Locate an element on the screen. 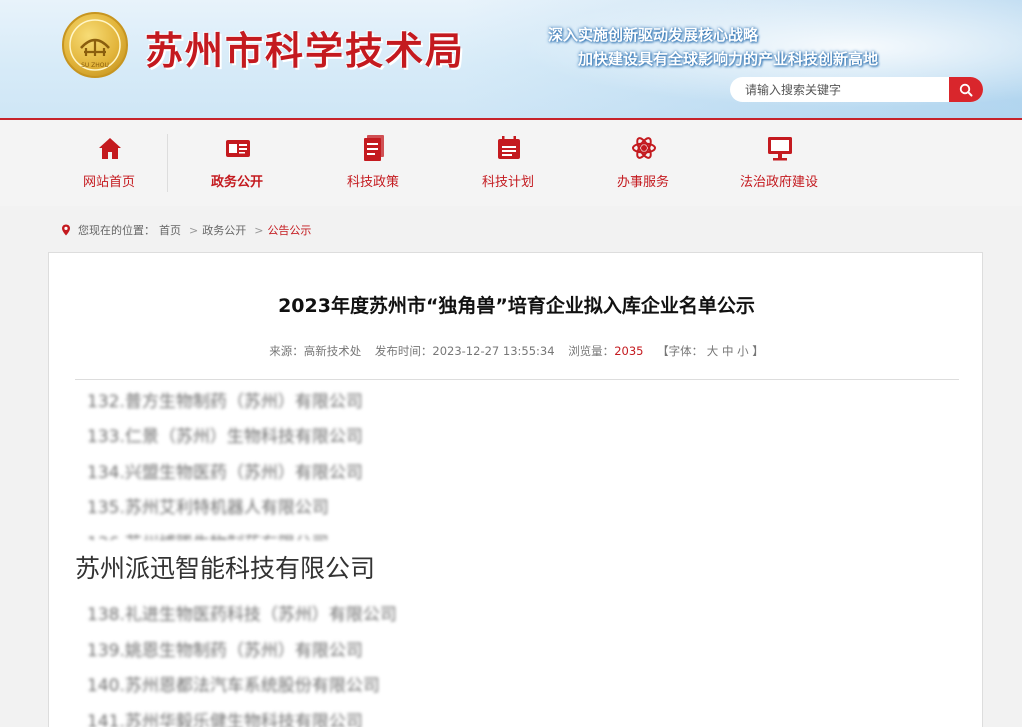 This screenshot has width=1022, height=727. font-medium-button: 中 is located at coordinates (728, 351).